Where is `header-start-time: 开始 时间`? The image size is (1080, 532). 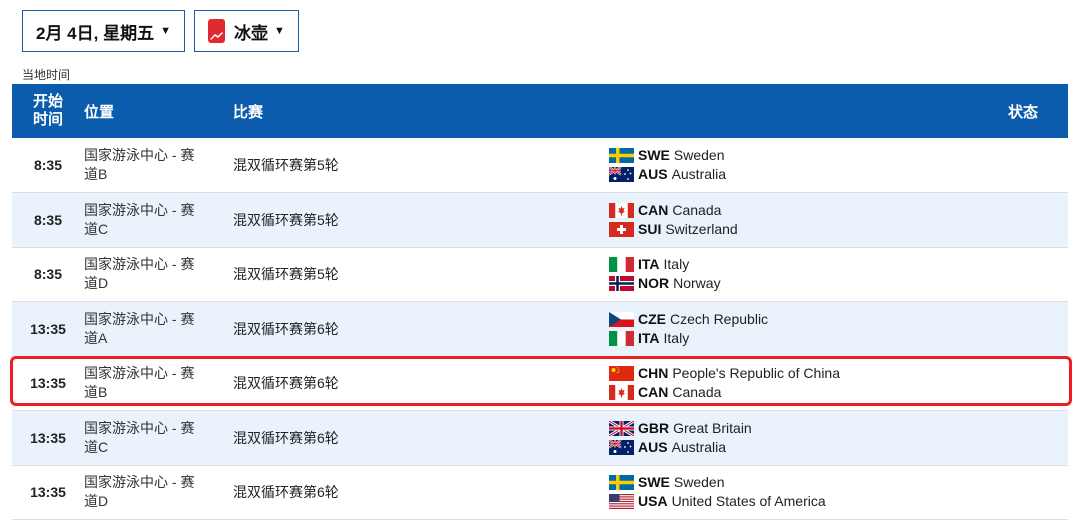
header-start-time: 开始 时间 is located at coordinates (47, 110).